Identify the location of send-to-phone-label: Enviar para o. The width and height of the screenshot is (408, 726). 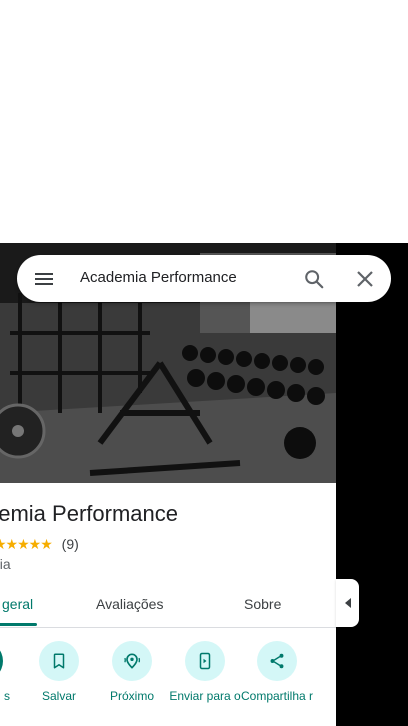
(205, 696).